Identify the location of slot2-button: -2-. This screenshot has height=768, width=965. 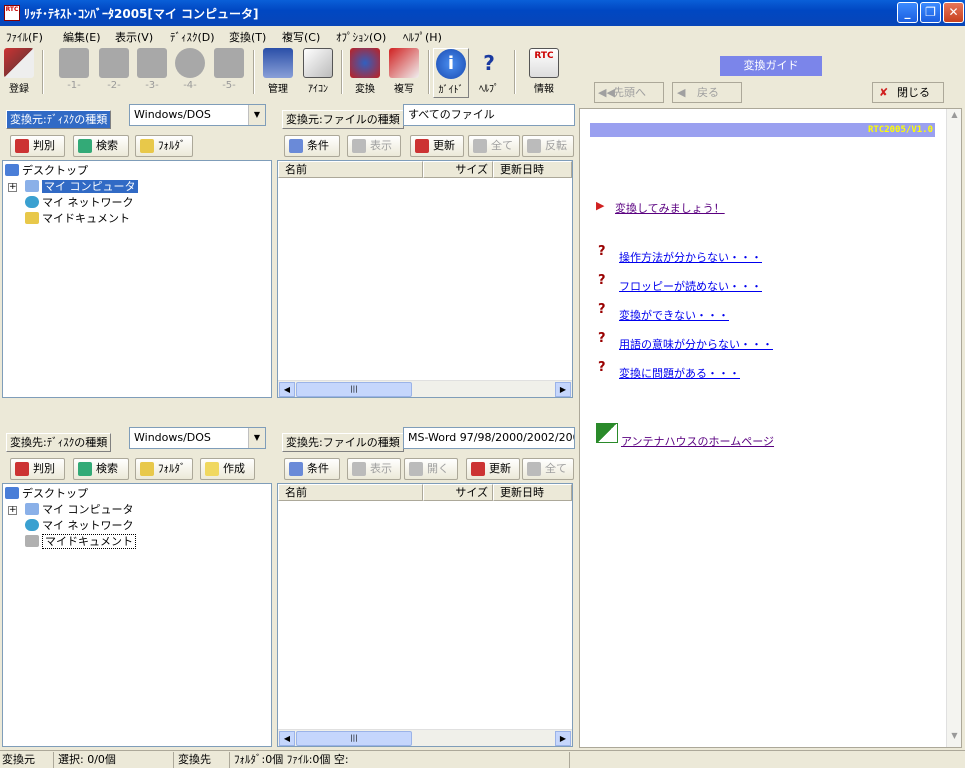
(114, 73).